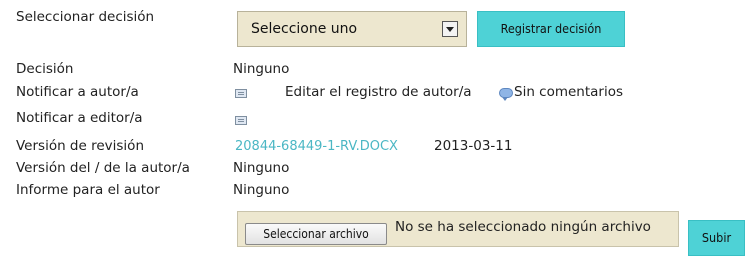 The image size is (753, 256). I want to click on register-decision-button: Registrar decisión, so click(551, 29).